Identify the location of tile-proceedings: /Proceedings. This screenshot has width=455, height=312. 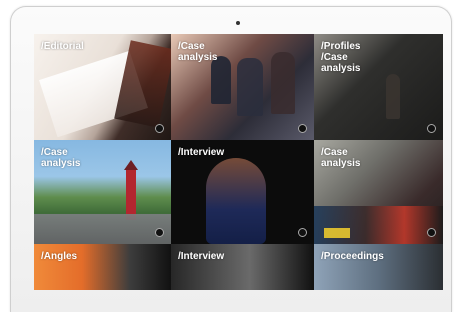
(378, 267).